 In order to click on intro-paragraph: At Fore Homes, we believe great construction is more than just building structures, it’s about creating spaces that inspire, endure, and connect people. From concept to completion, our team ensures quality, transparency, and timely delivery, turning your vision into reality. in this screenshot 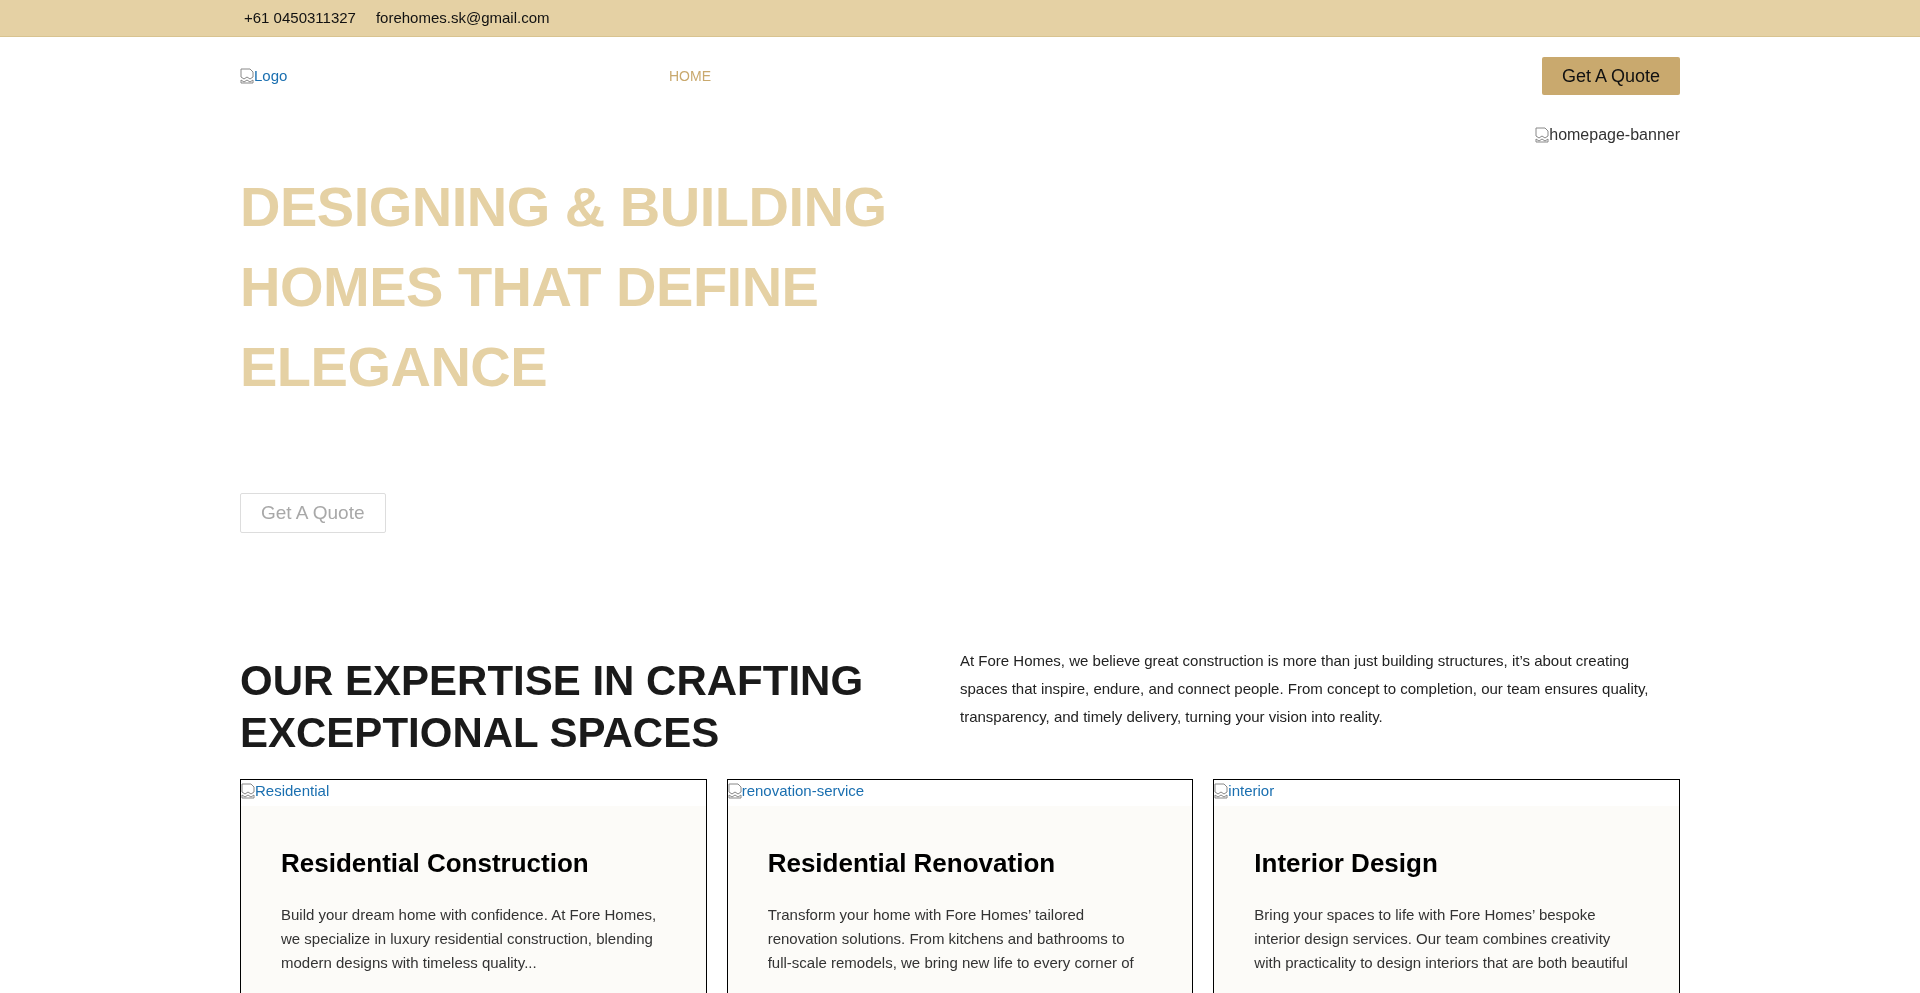, I will do `click(1305, 689)`.